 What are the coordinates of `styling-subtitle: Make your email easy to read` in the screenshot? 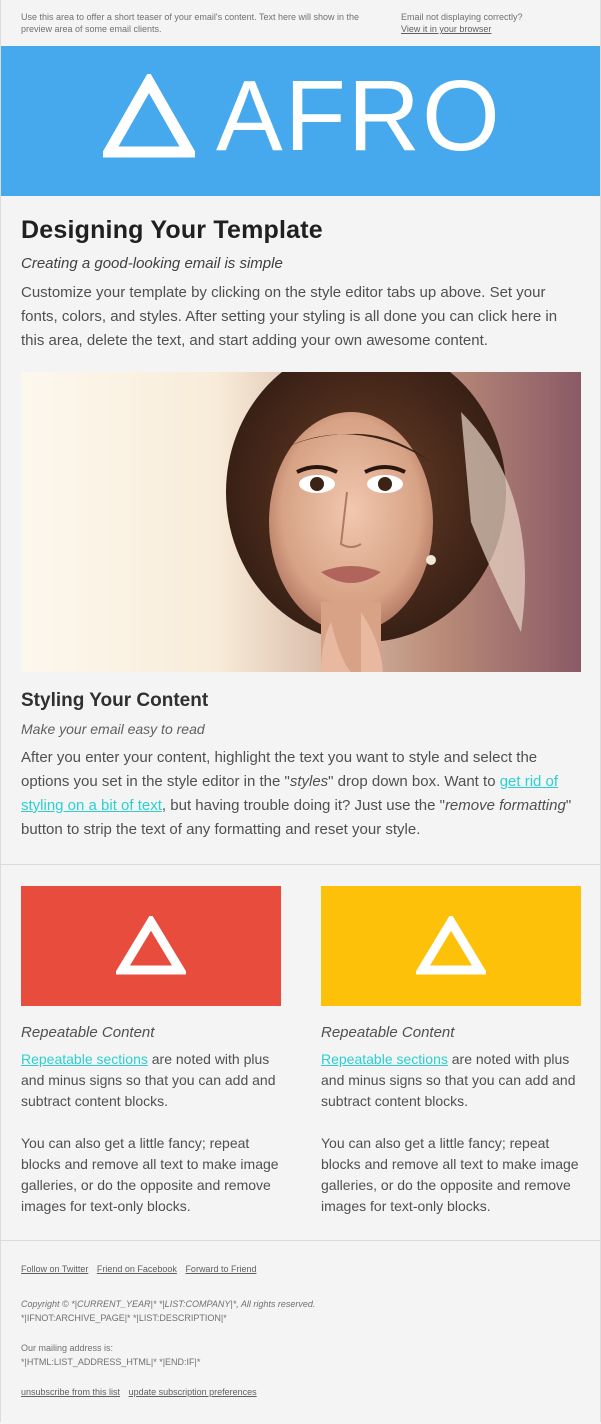 It's located at (113, 729).